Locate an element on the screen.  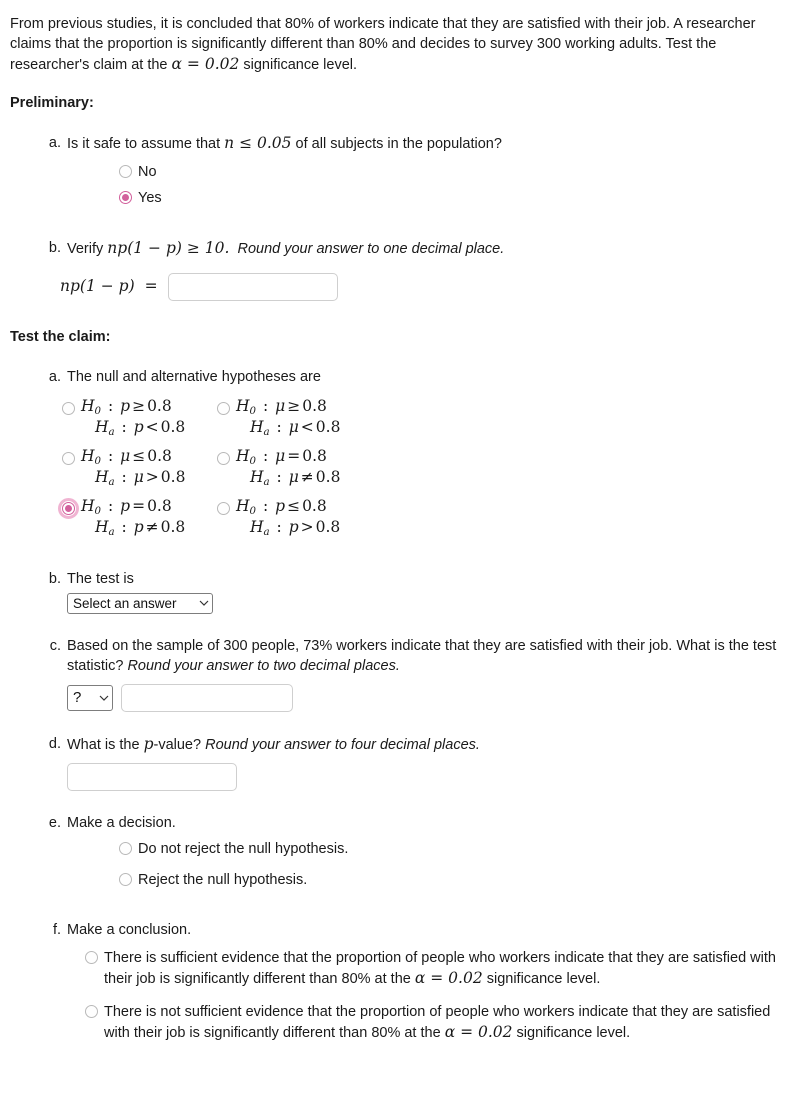
alt-hypothesis-line: Ha : μ ≠ 0.8 is located at coordinates (288, 477).